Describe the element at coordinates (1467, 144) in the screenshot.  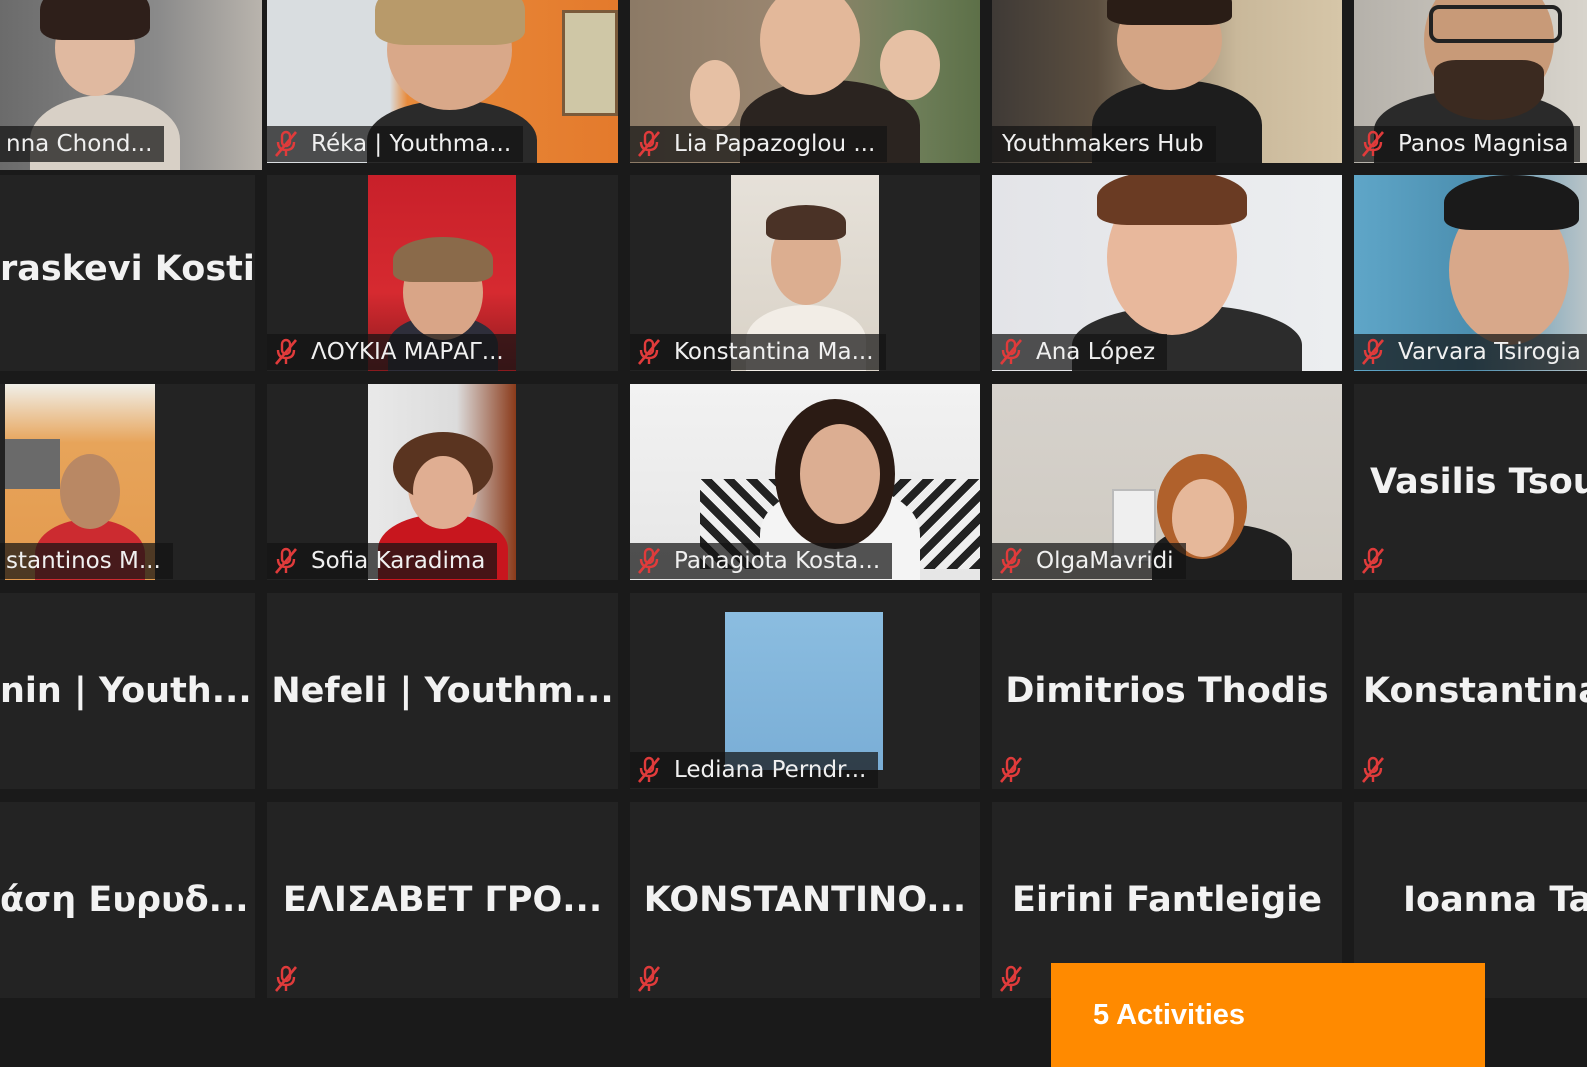
I see `participant-name-label: Panos Magnisa` at that location.